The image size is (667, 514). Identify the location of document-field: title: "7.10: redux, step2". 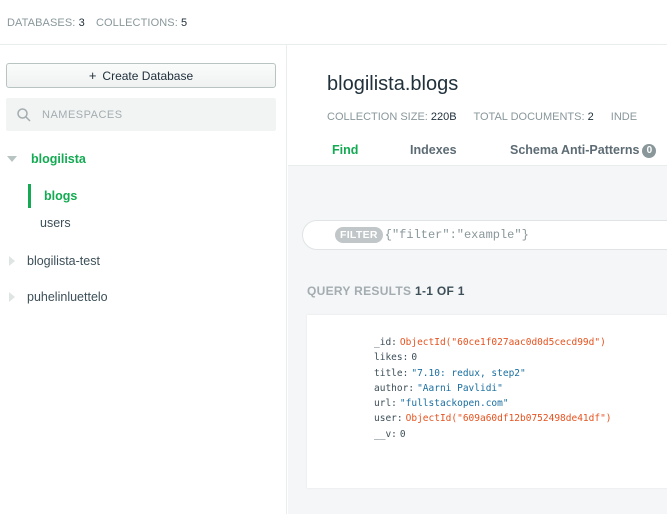
(493, 373).